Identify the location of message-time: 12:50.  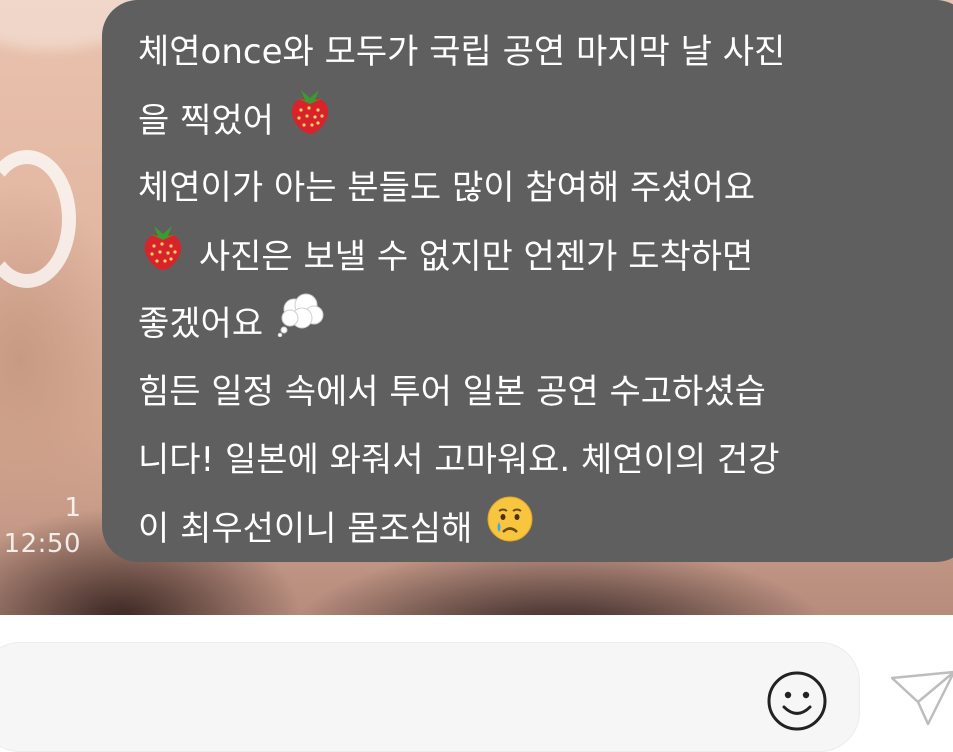
(42, 544).